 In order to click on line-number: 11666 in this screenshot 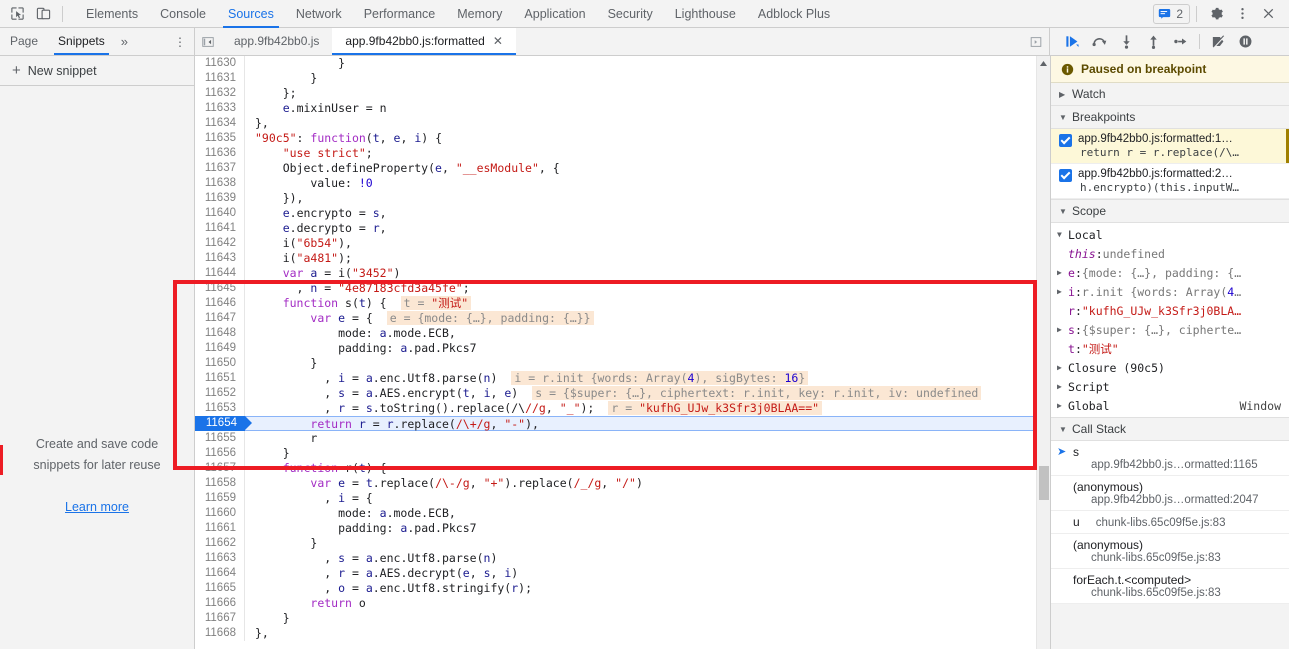, I will do `click(220, 603)`.